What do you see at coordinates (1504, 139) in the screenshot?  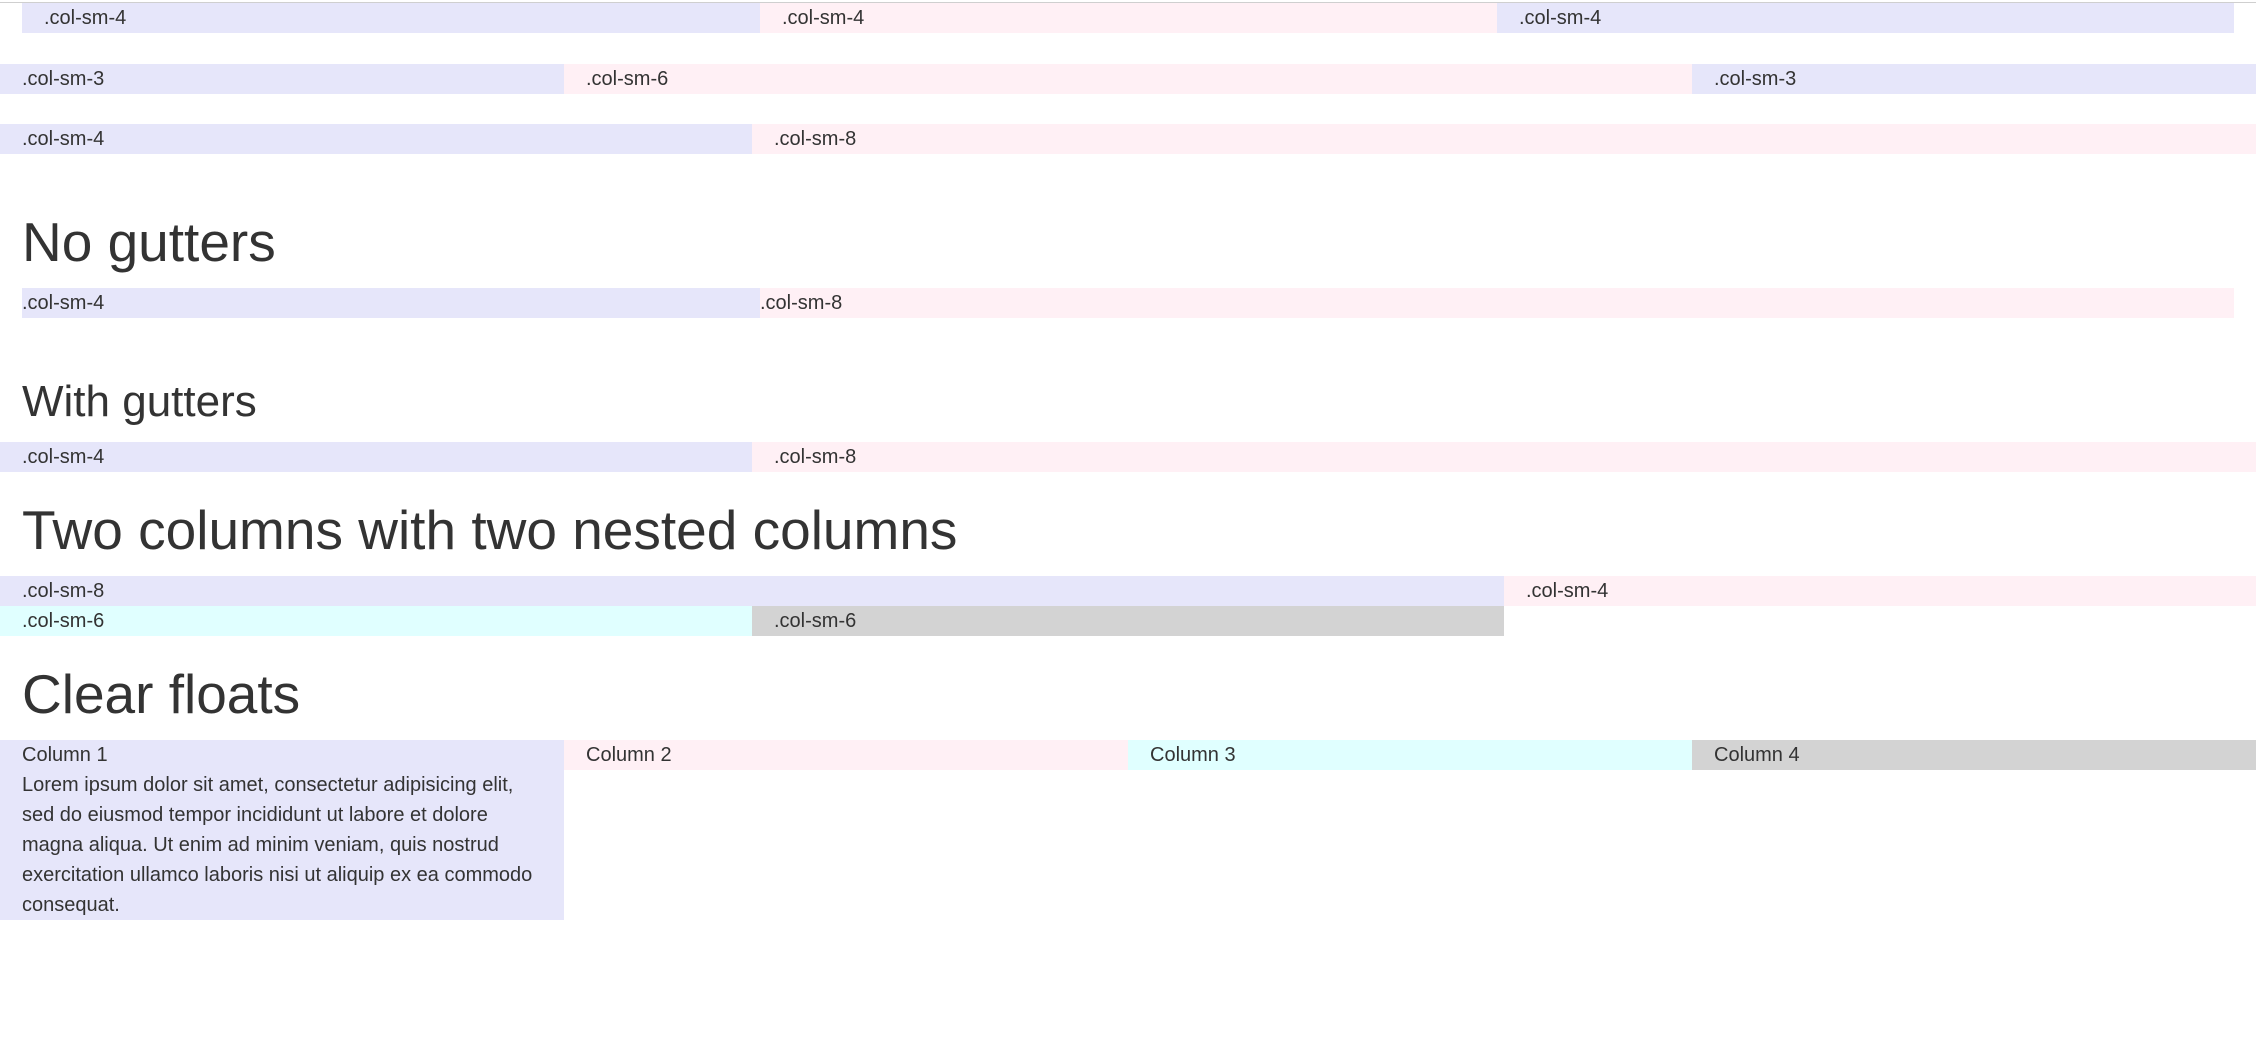 I see `row3-col-2: .col-sm-8` at bounding box center [1504, 139].